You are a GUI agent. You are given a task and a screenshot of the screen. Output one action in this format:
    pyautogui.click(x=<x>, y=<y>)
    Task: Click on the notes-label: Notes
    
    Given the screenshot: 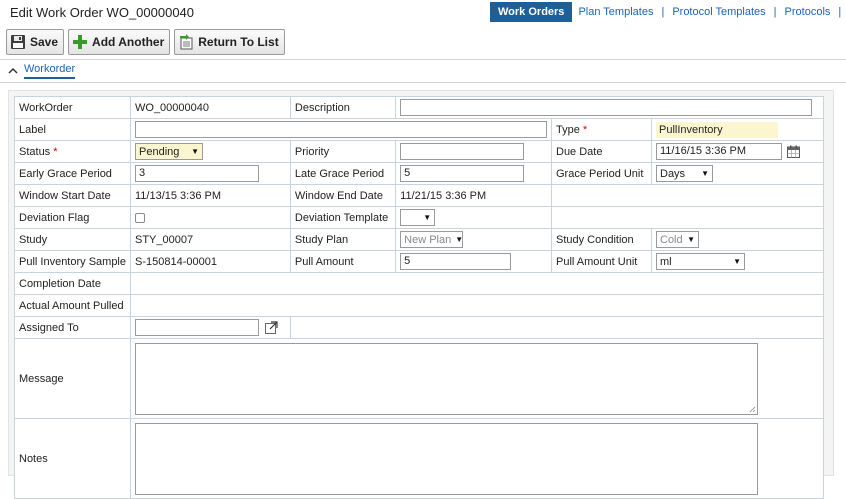 What is the action you would take?
    pyautogui.click(x=72, y=458)
    